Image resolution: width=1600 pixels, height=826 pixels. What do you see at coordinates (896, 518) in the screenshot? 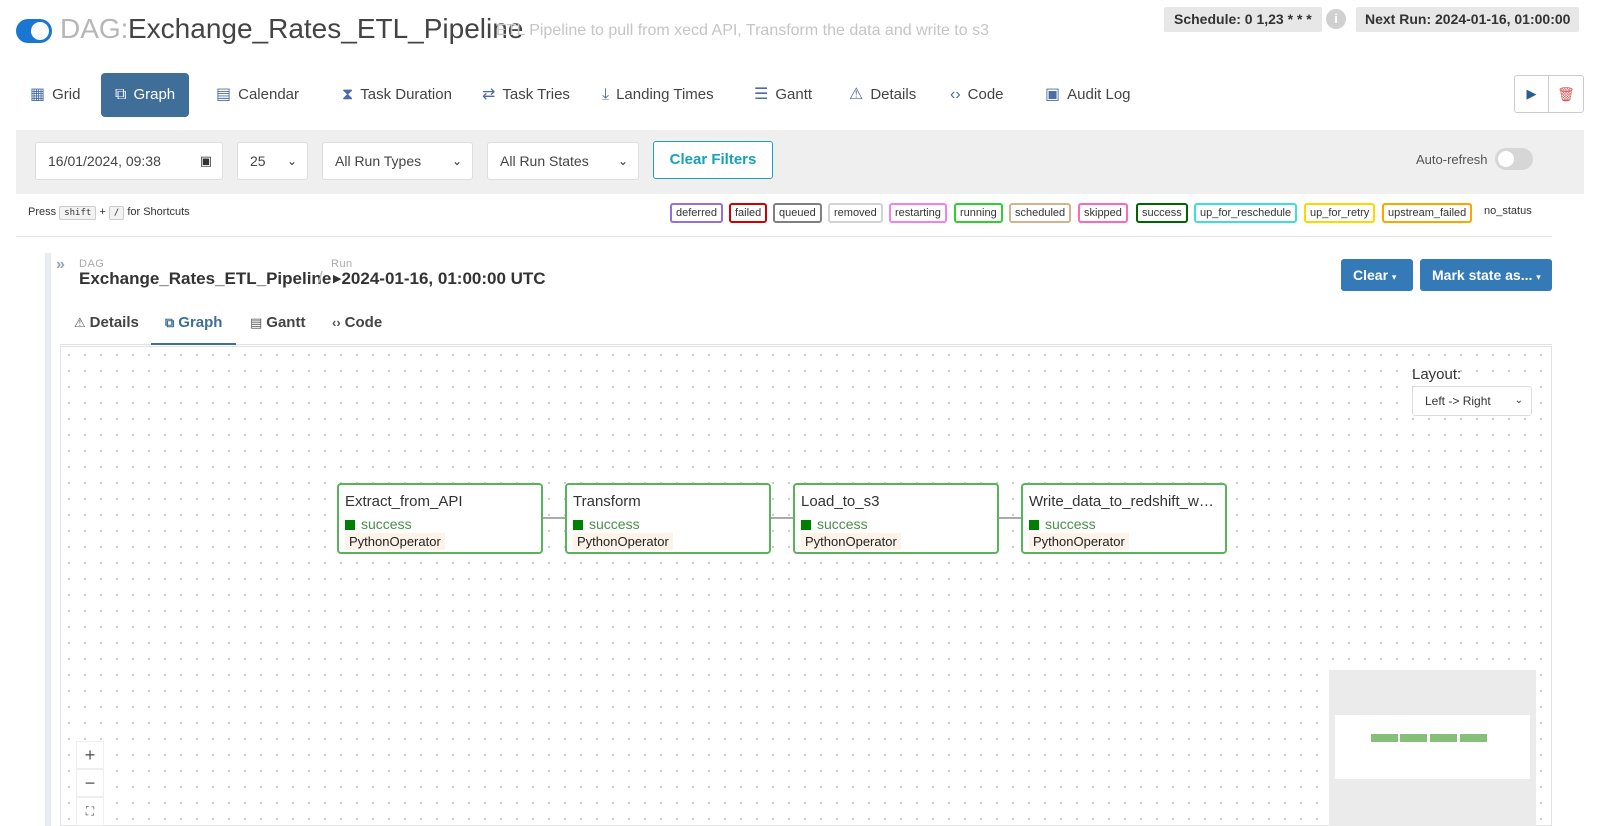
I see `task-node-load-to-s3: Load_to_s3 success PythonOperator` at bounding box center [896, 518].